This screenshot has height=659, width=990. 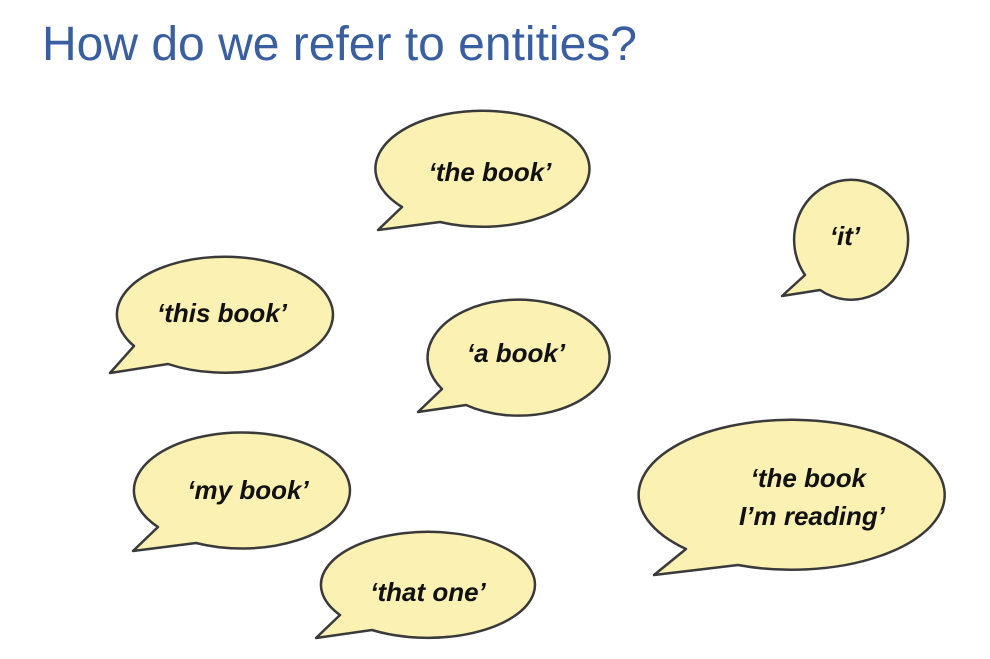 I want to click on bubble-text-line: ‘this book’, so click(x=222, y=313).